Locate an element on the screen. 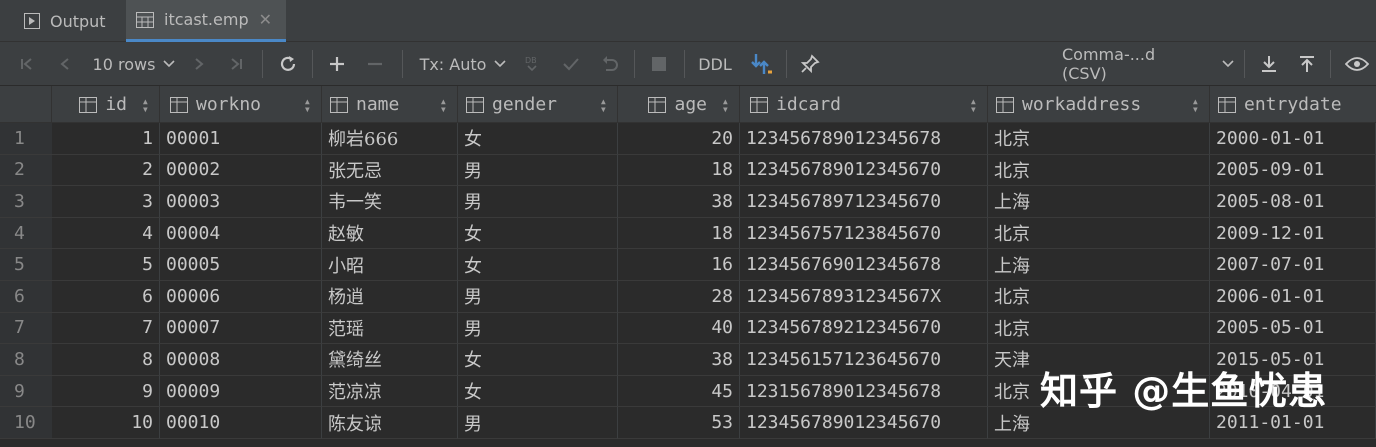  cell-idcard: 12345678931234567X is located at coordinates (864, 297).